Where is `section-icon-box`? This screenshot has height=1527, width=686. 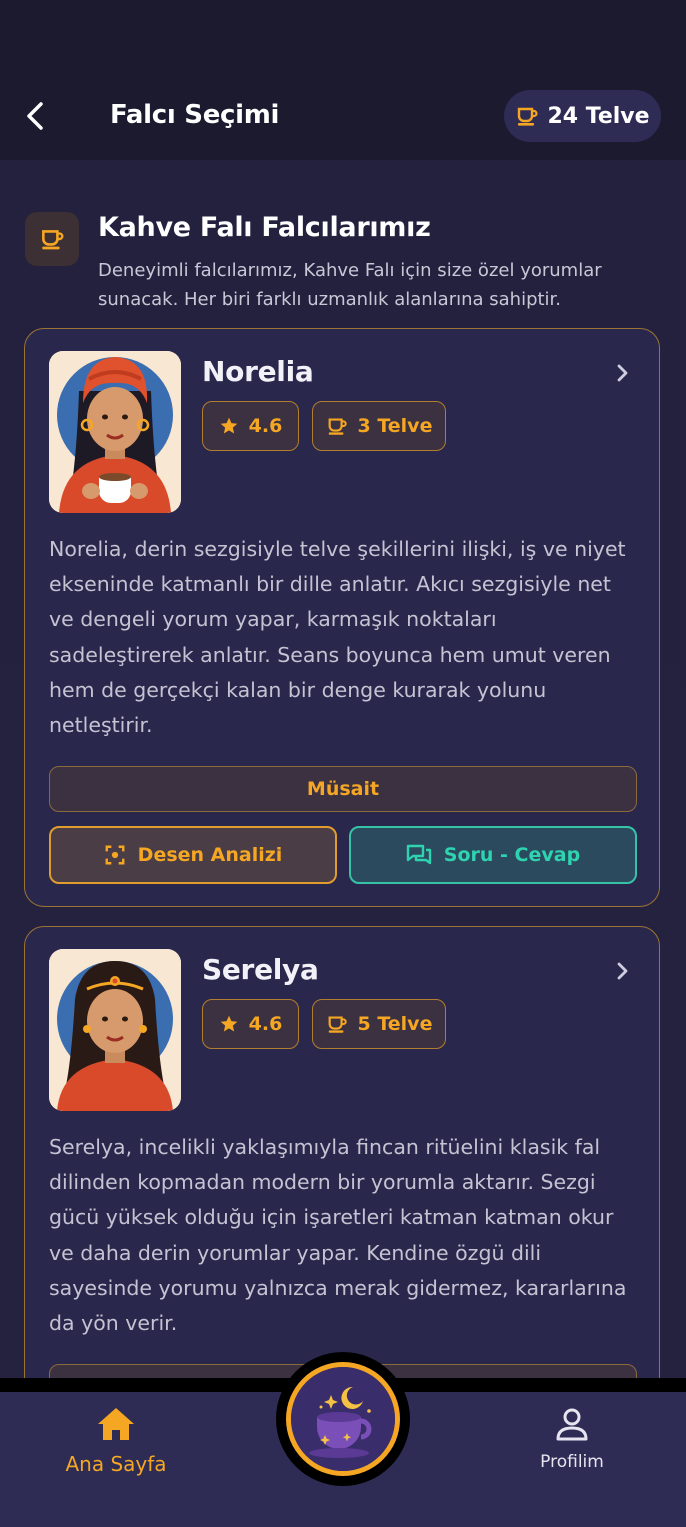
section-icon-box is located at coordinates (52, 239).